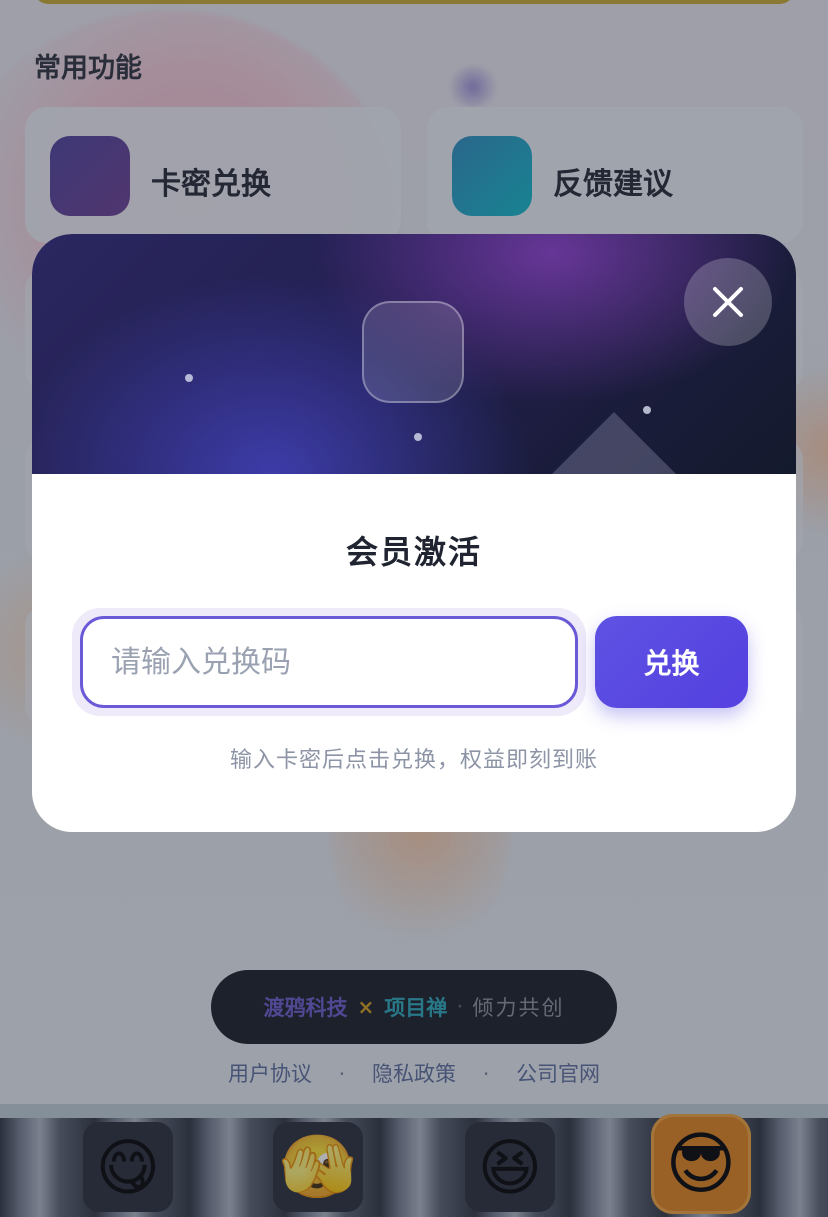  Describe the element at coordinates (413, 760) in the screenshot. I see `hint-text: 输入卡密后点击兑换，权益即刻到账` at that location.